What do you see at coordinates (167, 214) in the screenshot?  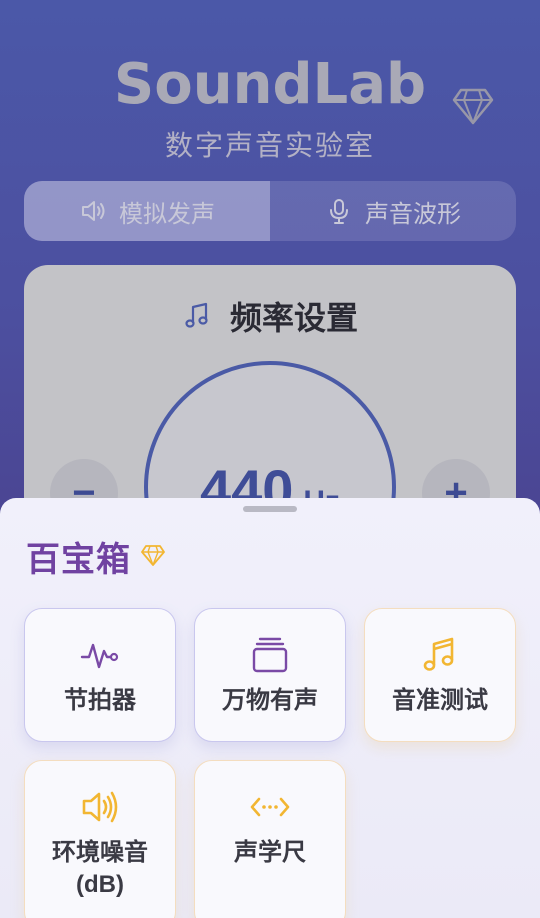 I see `tab-label: 模拟发声` at bounding box center [167, 214].